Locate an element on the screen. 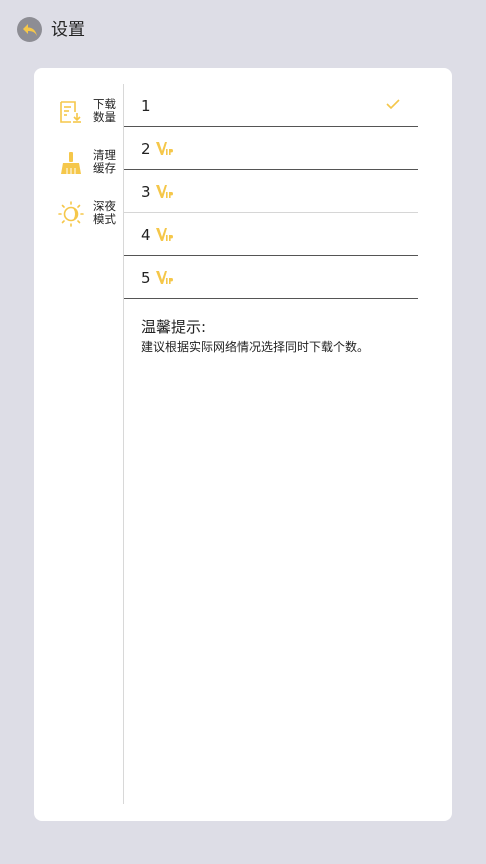 The width and height of the screenshot is (486, 864). download-option-2: 2 is located at coordinates (271, 148).